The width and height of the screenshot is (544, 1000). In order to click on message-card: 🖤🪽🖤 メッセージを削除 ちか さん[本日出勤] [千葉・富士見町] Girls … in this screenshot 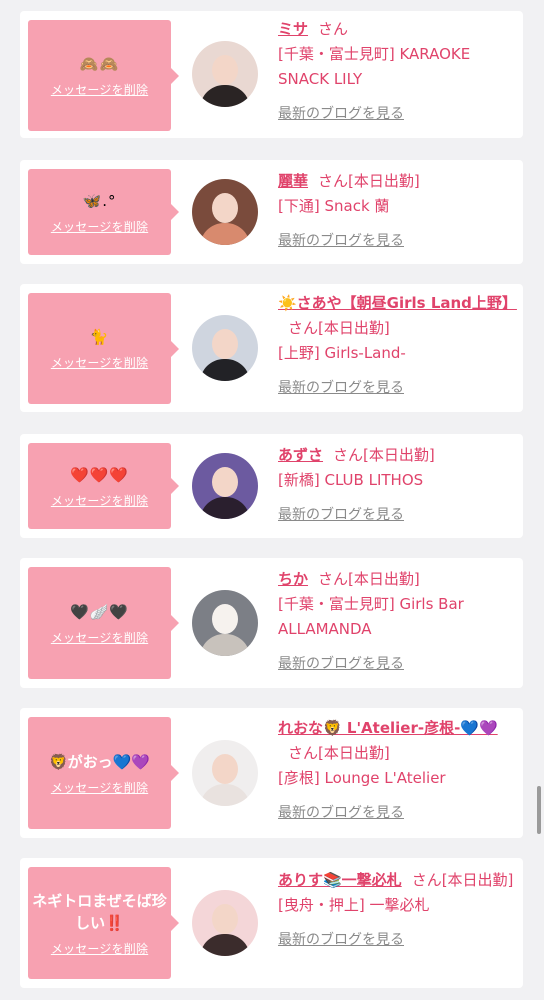, I will do `click(271, 623)`.